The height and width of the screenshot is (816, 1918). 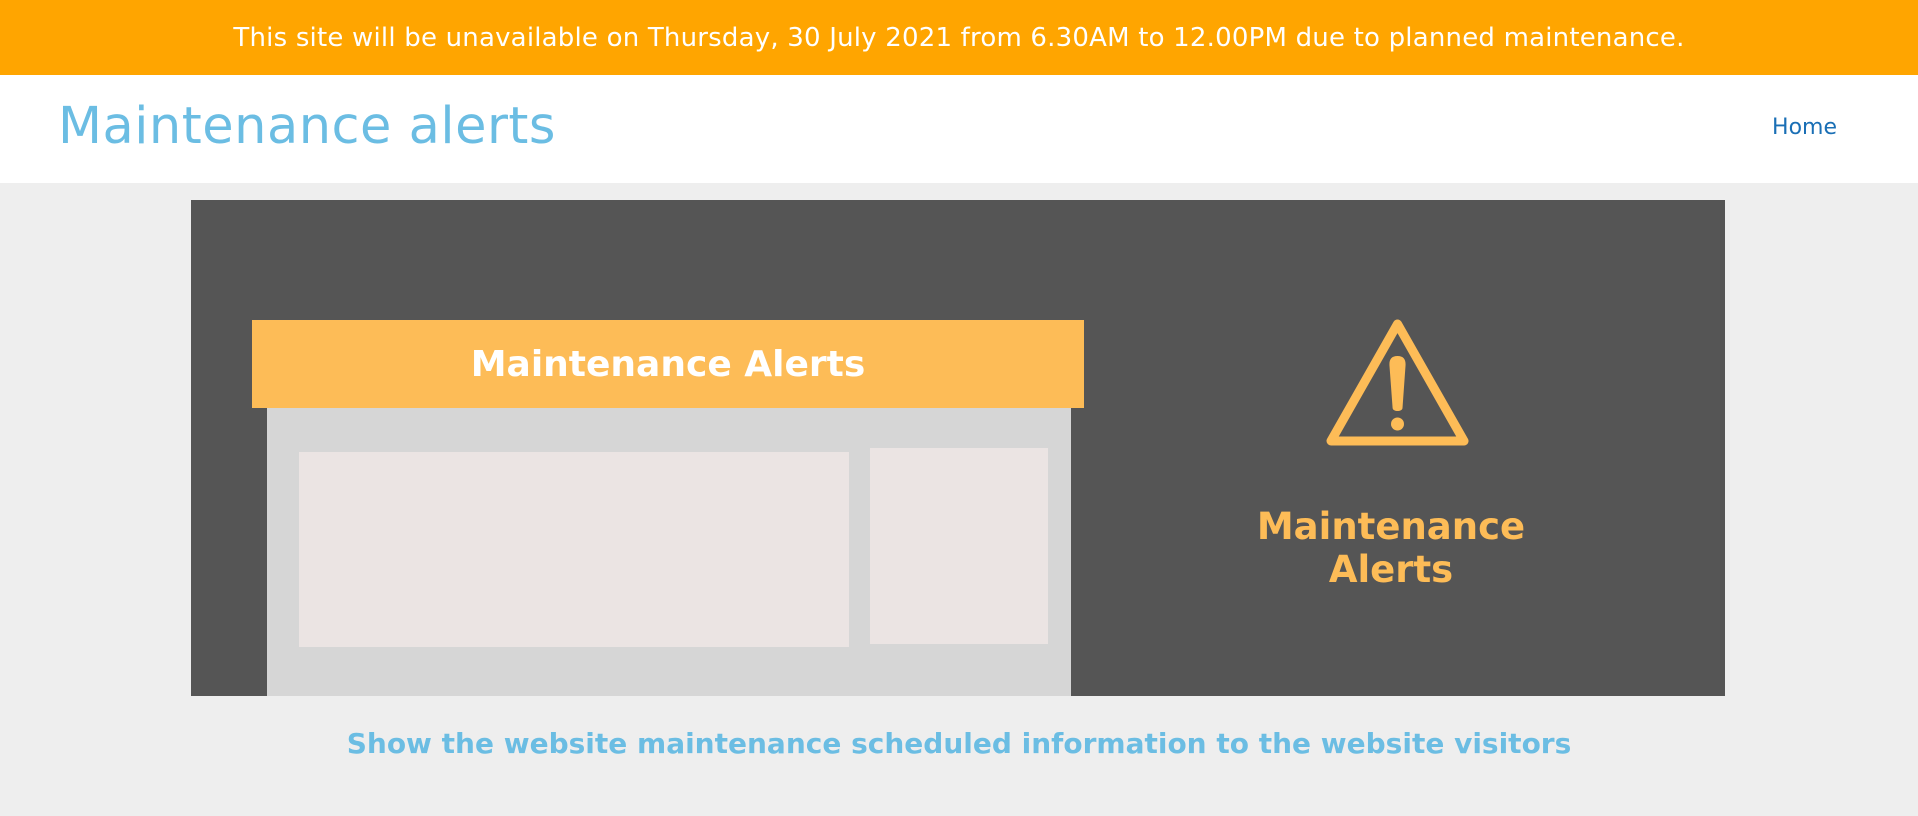 I want to click on nav-home-link: Home, so click(x=1804, y=127).